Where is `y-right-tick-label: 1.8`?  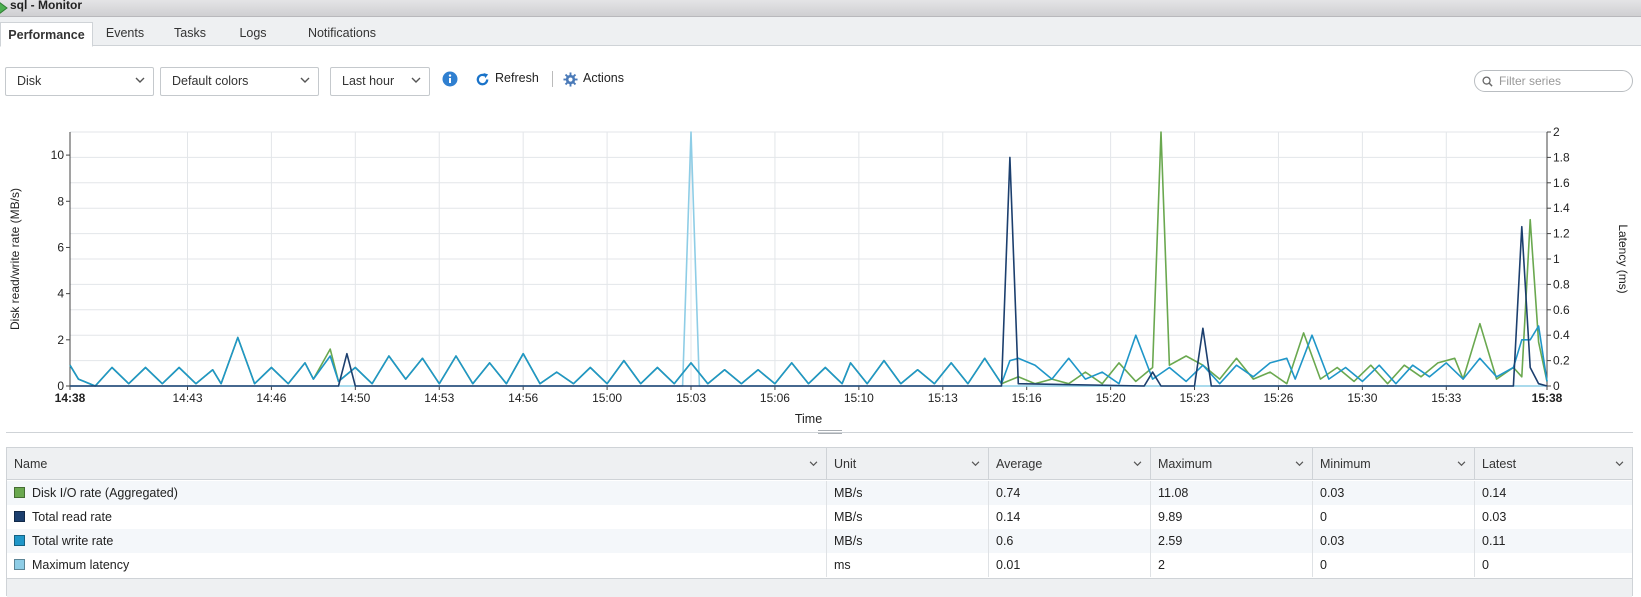 y-right-tick-label: 1.8 is located at coordinates (1561, 157).